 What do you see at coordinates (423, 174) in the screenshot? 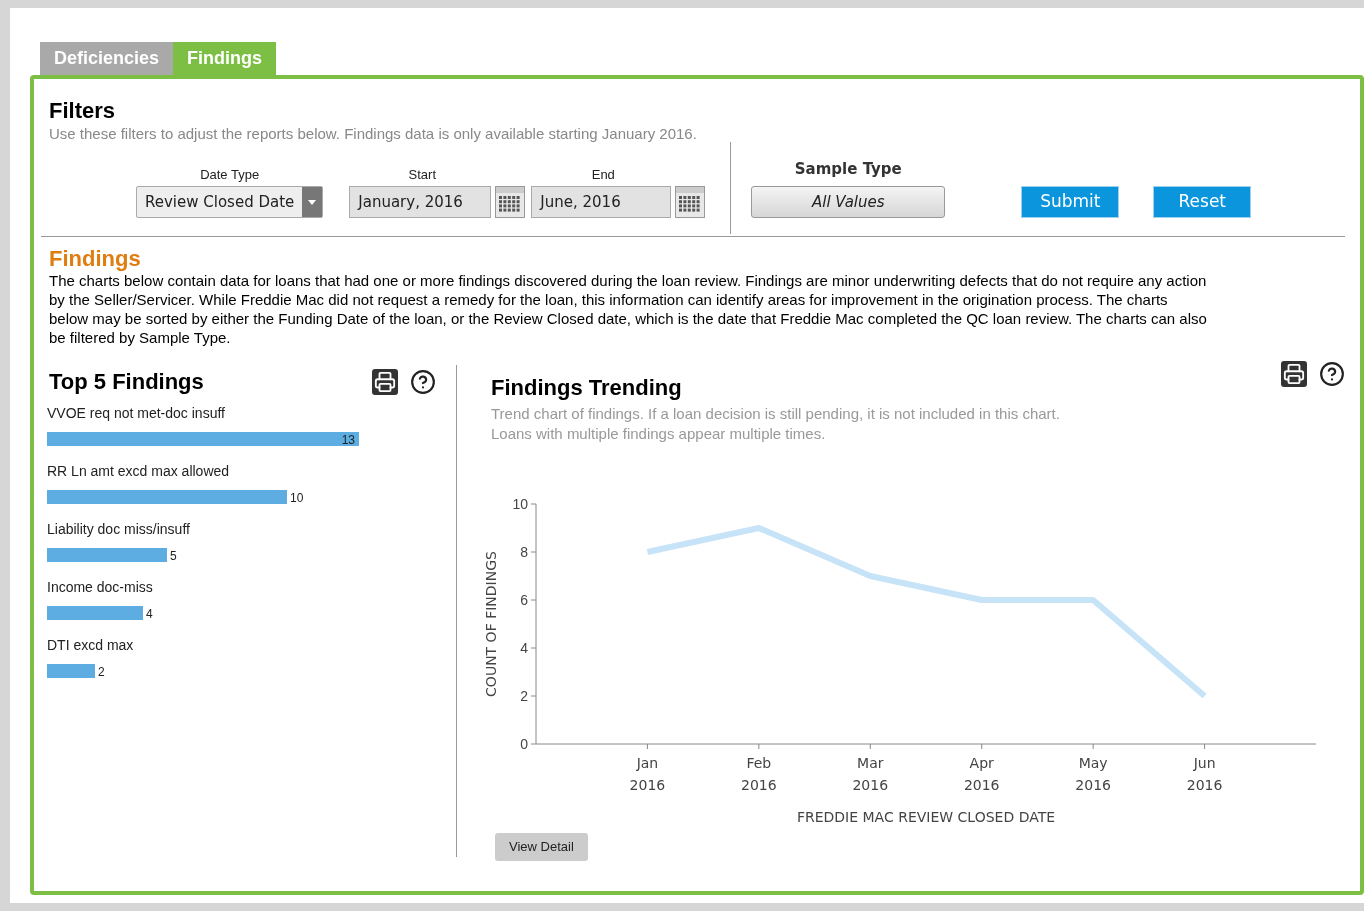
I see `start-label: Start` at bounding box center [423, 174].